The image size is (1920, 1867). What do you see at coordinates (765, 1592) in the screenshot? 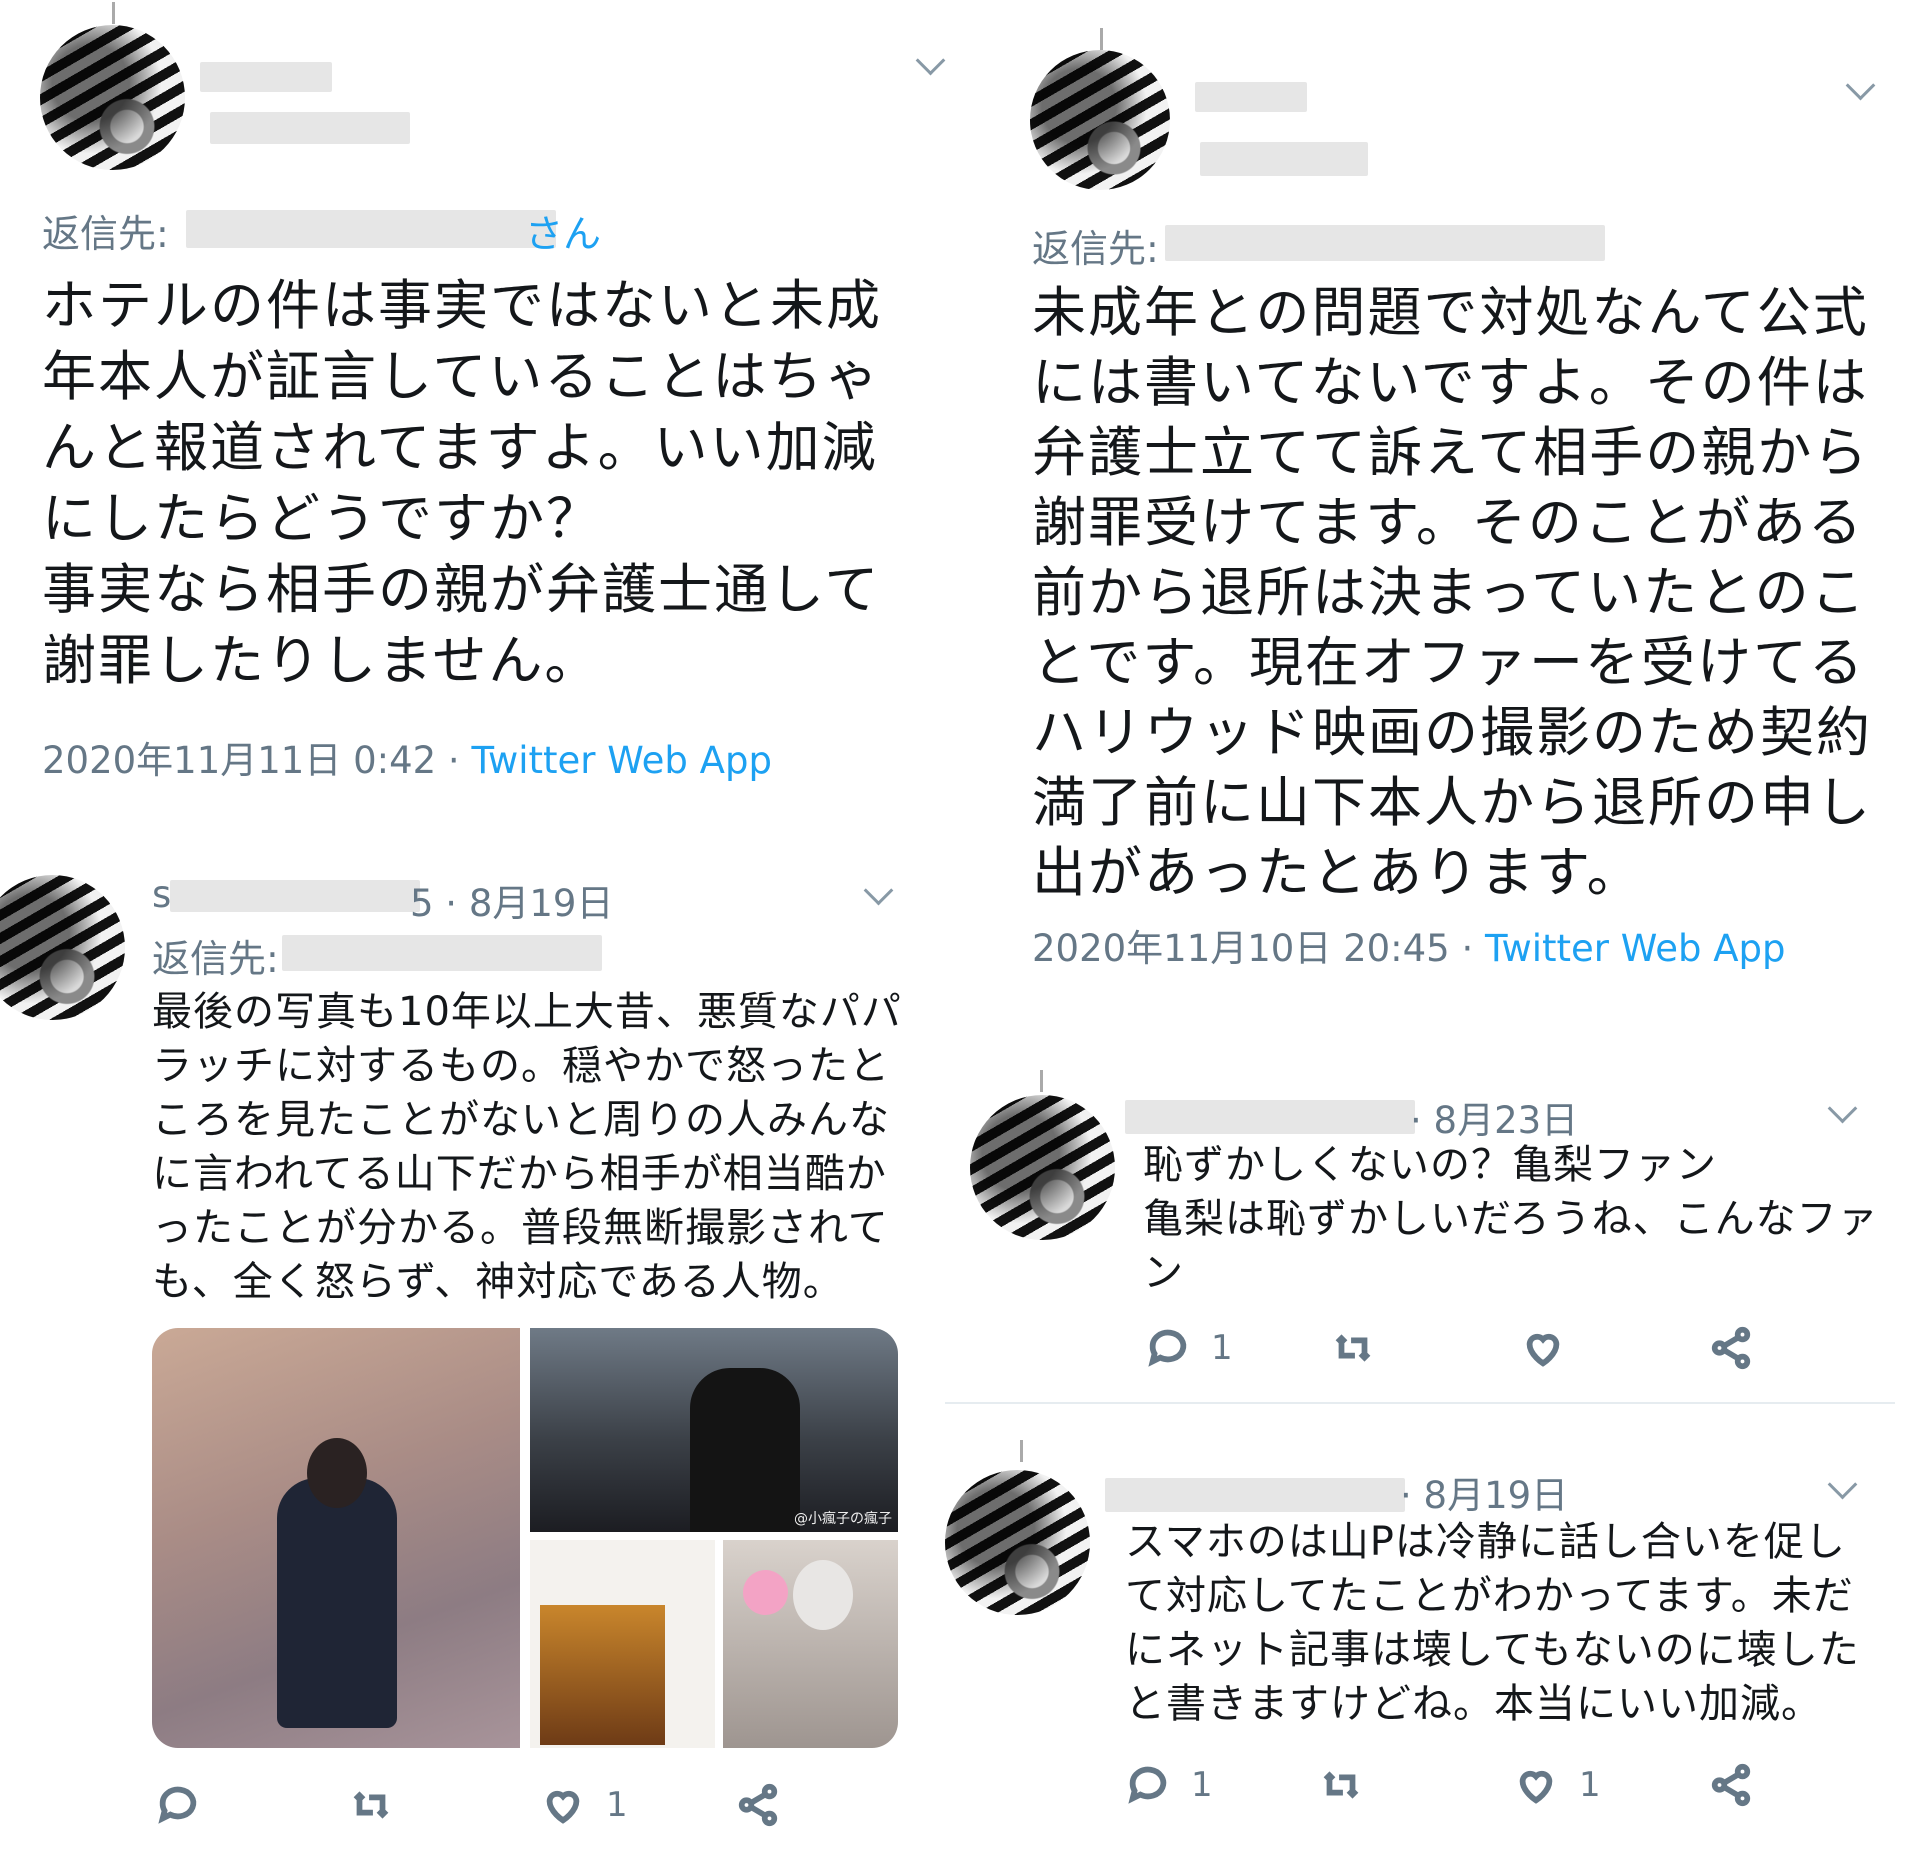
I see `heart-sticker` at bounding box center [765, 1592].